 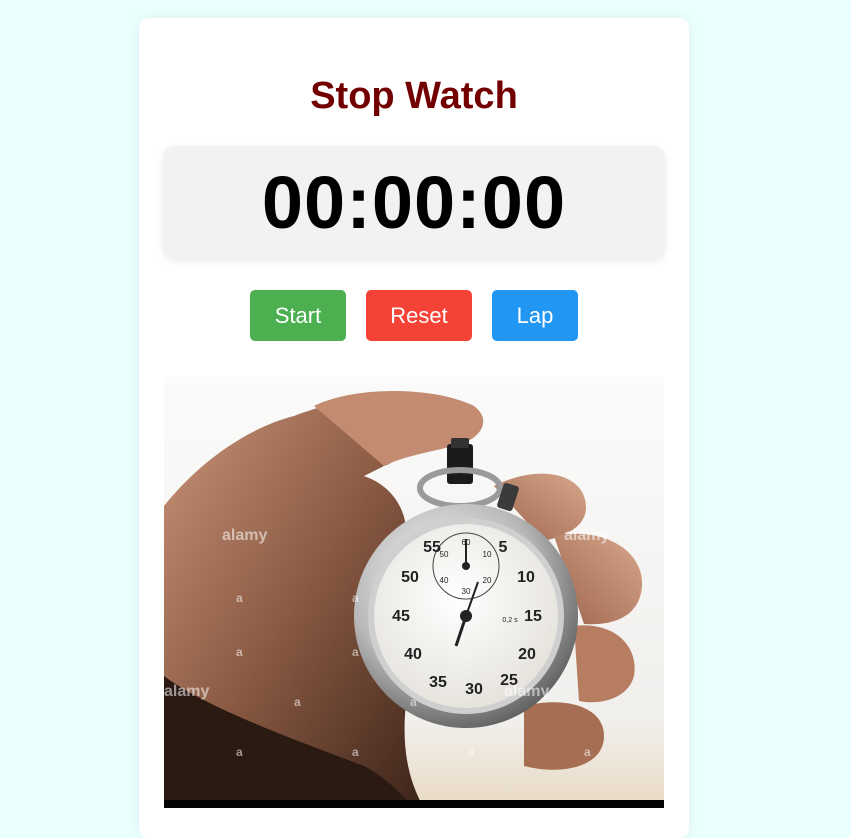 What do you see at coordinates (527, 654) in the screenshot?
I see `dial-number: 20` at bounding box center [527, 654].